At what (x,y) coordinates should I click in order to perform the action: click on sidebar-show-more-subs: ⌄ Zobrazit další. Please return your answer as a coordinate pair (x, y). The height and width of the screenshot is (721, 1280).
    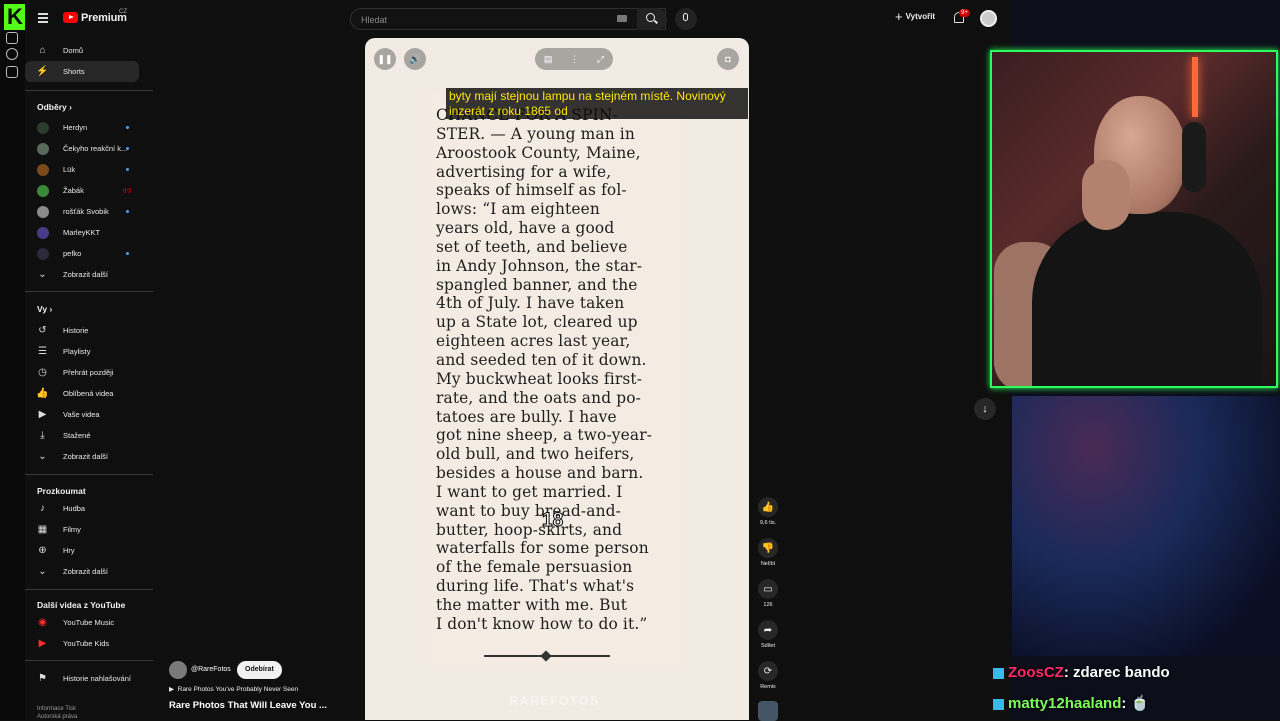
    Looking at the image, I should click on (82, 274).